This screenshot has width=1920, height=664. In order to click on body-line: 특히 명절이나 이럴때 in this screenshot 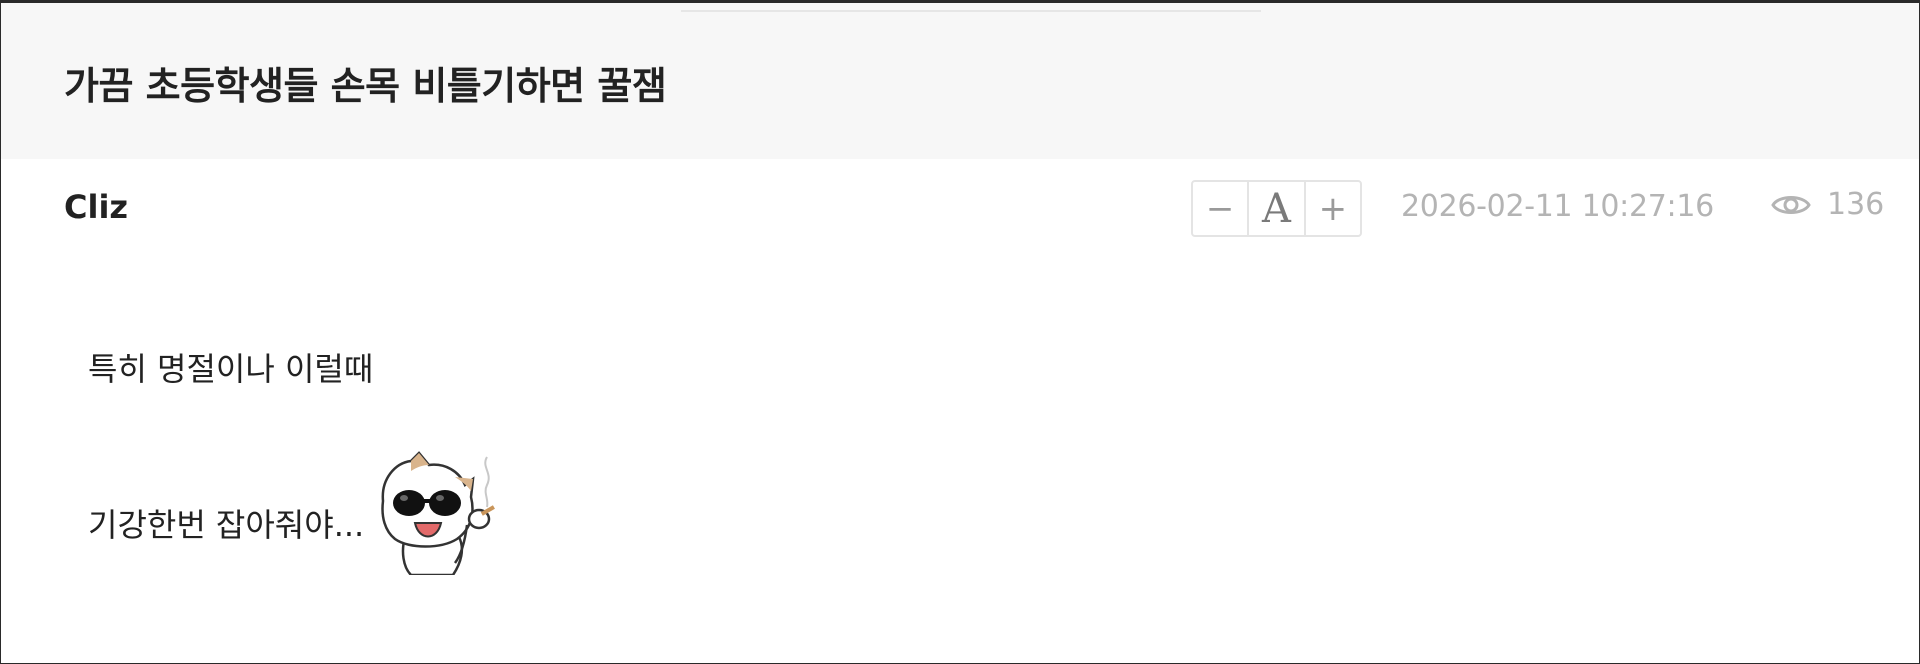, I will do `click(231, 369)`.